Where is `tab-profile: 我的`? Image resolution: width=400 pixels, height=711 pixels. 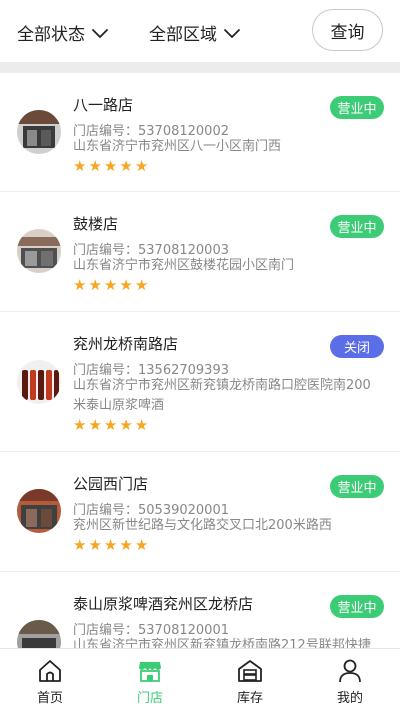
tab-profile: 我的 is located at coordinates (350, 680).